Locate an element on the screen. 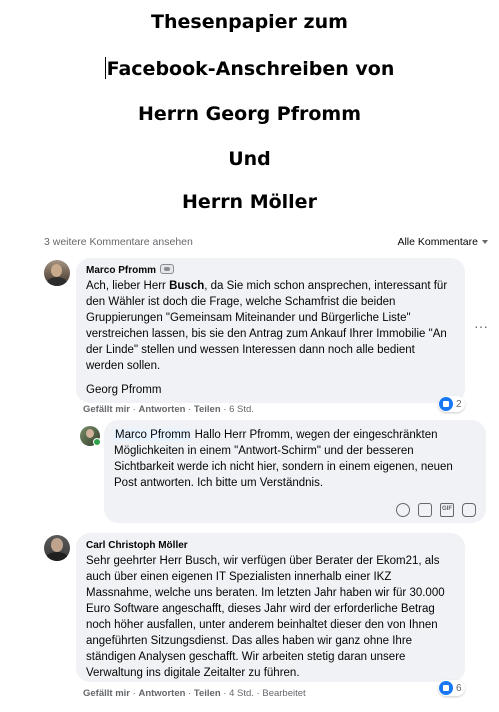  comment-author: Marco Pfromm is located at coordinates (270, 271).